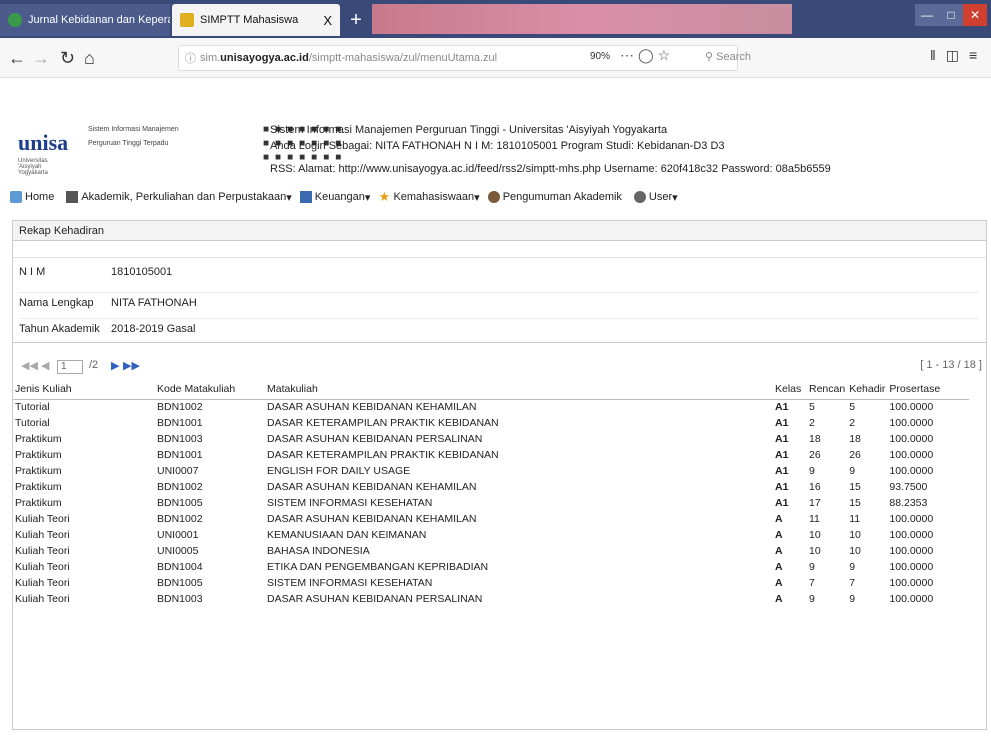 This screenshot has width=991, height=740. Describe the element at coordinates (339, 197) in the screenshot. I see `menu-label: Keuangan` at that location.